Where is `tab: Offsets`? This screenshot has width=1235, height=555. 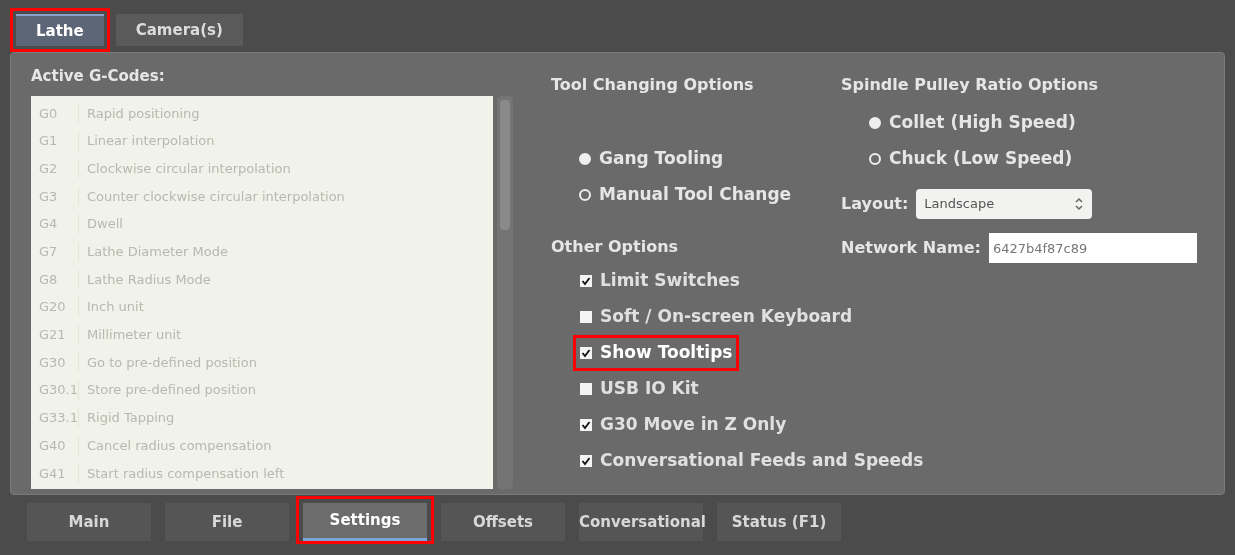 tab: Offsets is located at coordinates (503, 522).